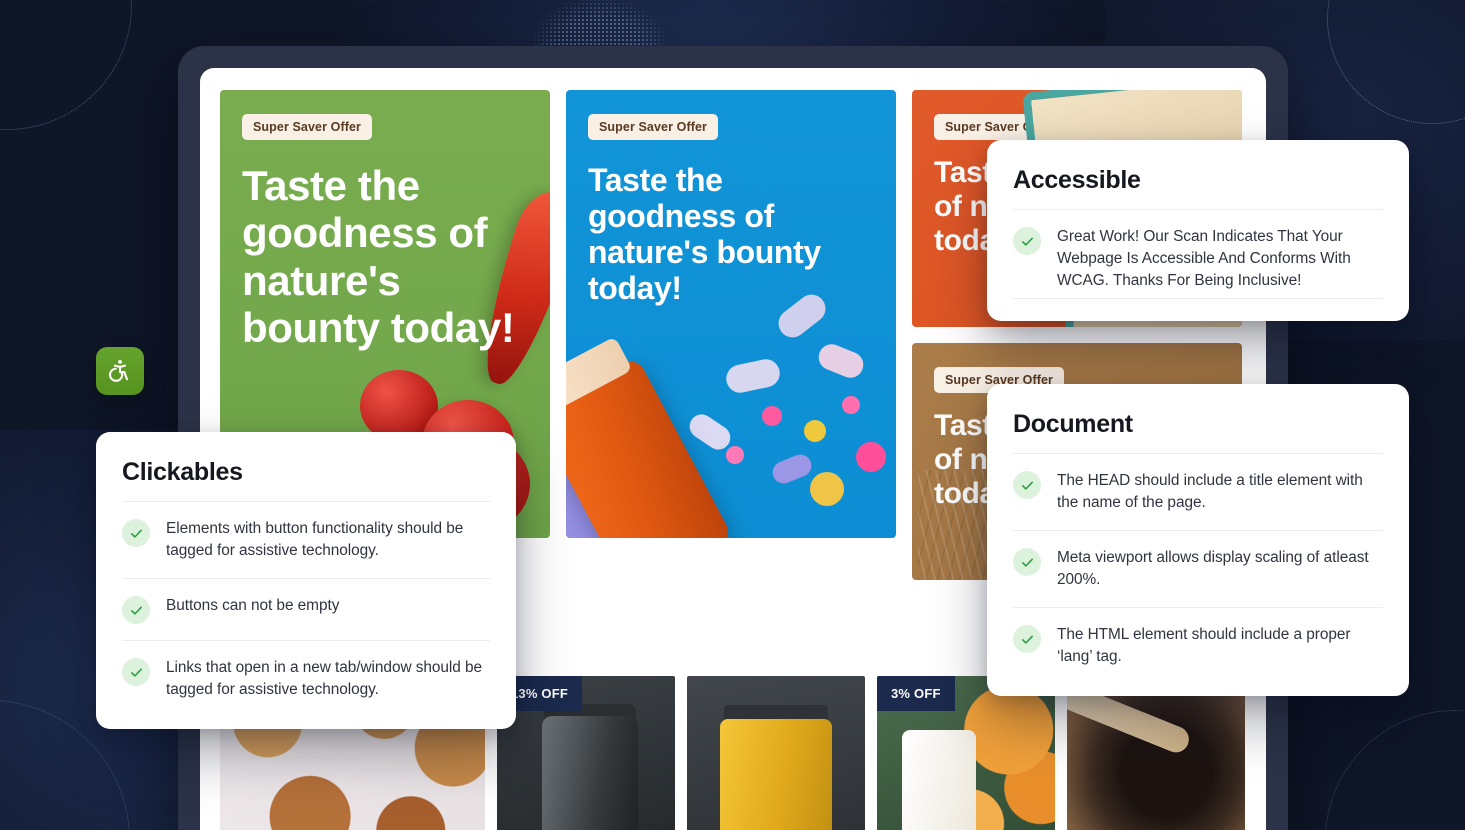 The height and width of the screenshot is (830, 1465). What do you see at coordinates (600, 23) in the screenshot?
I see `halftone-dots-decoration` at bounding box center [600, 23].